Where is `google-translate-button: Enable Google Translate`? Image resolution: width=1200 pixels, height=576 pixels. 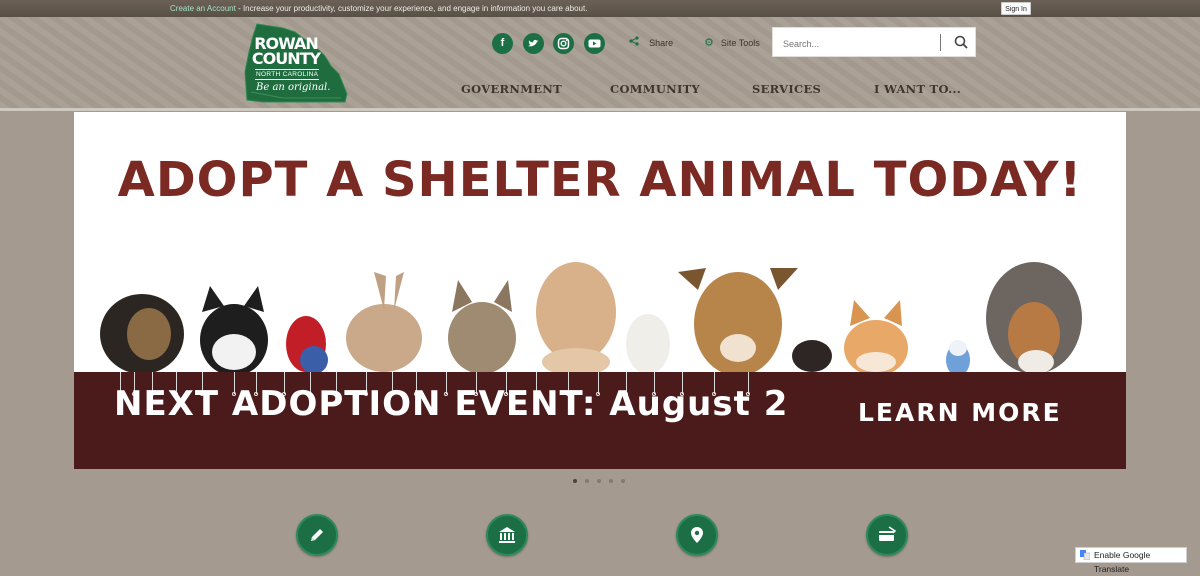 google-translate-button: Enable Google Translate is located at coordinates (1131, 560).